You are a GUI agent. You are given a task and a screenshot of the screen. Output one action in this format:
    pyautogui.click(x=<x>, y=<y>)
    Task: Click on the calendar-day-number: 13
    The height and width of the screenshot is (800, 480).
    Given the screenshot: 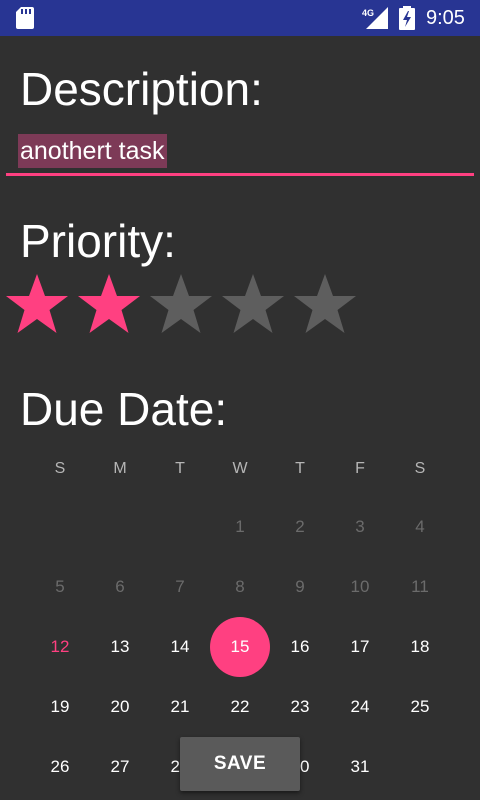 What is the action you would take?
    pyautogui.click(x=120, y=646)
    